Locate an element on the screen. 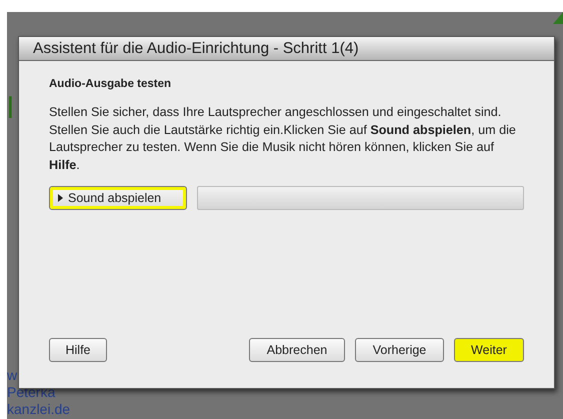 This screenshot has height=419, width=563. background-text: Peterka is located at coordinates (31, 392).